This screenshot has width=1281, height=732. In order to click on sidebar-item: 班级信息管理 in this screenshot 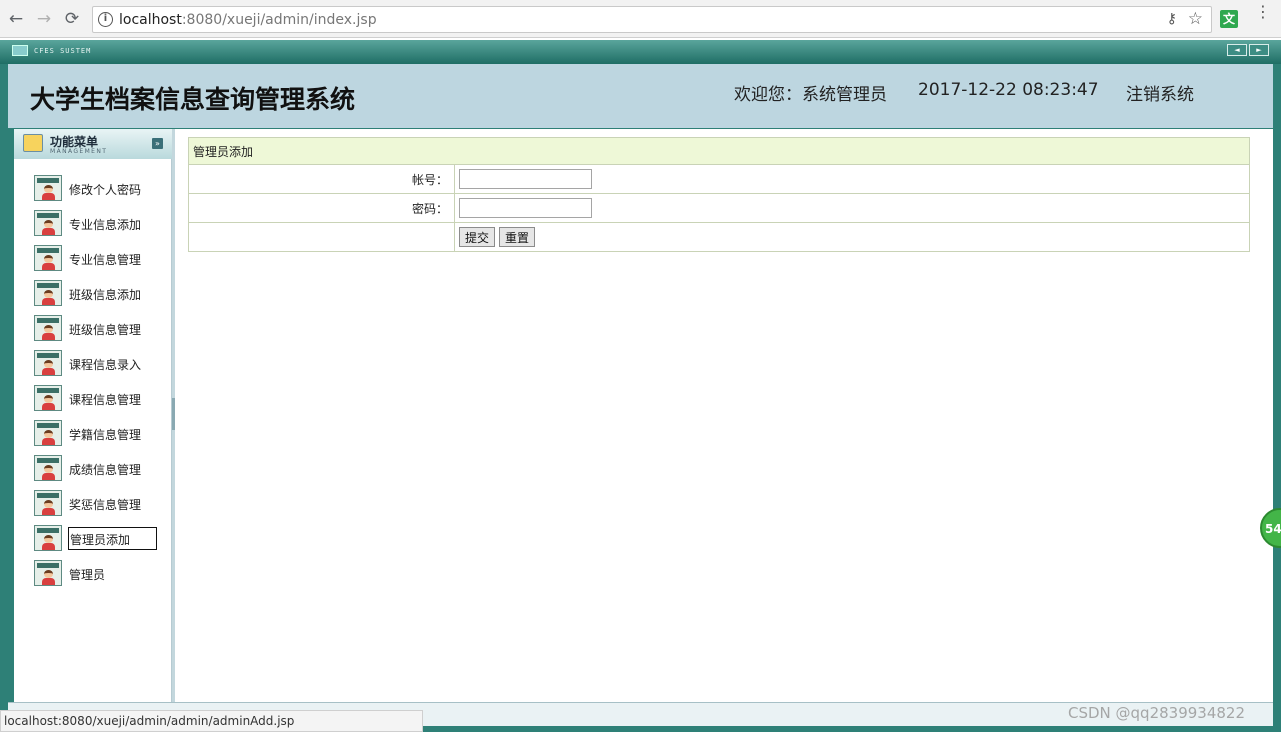, I will do `click(99, 329)`.